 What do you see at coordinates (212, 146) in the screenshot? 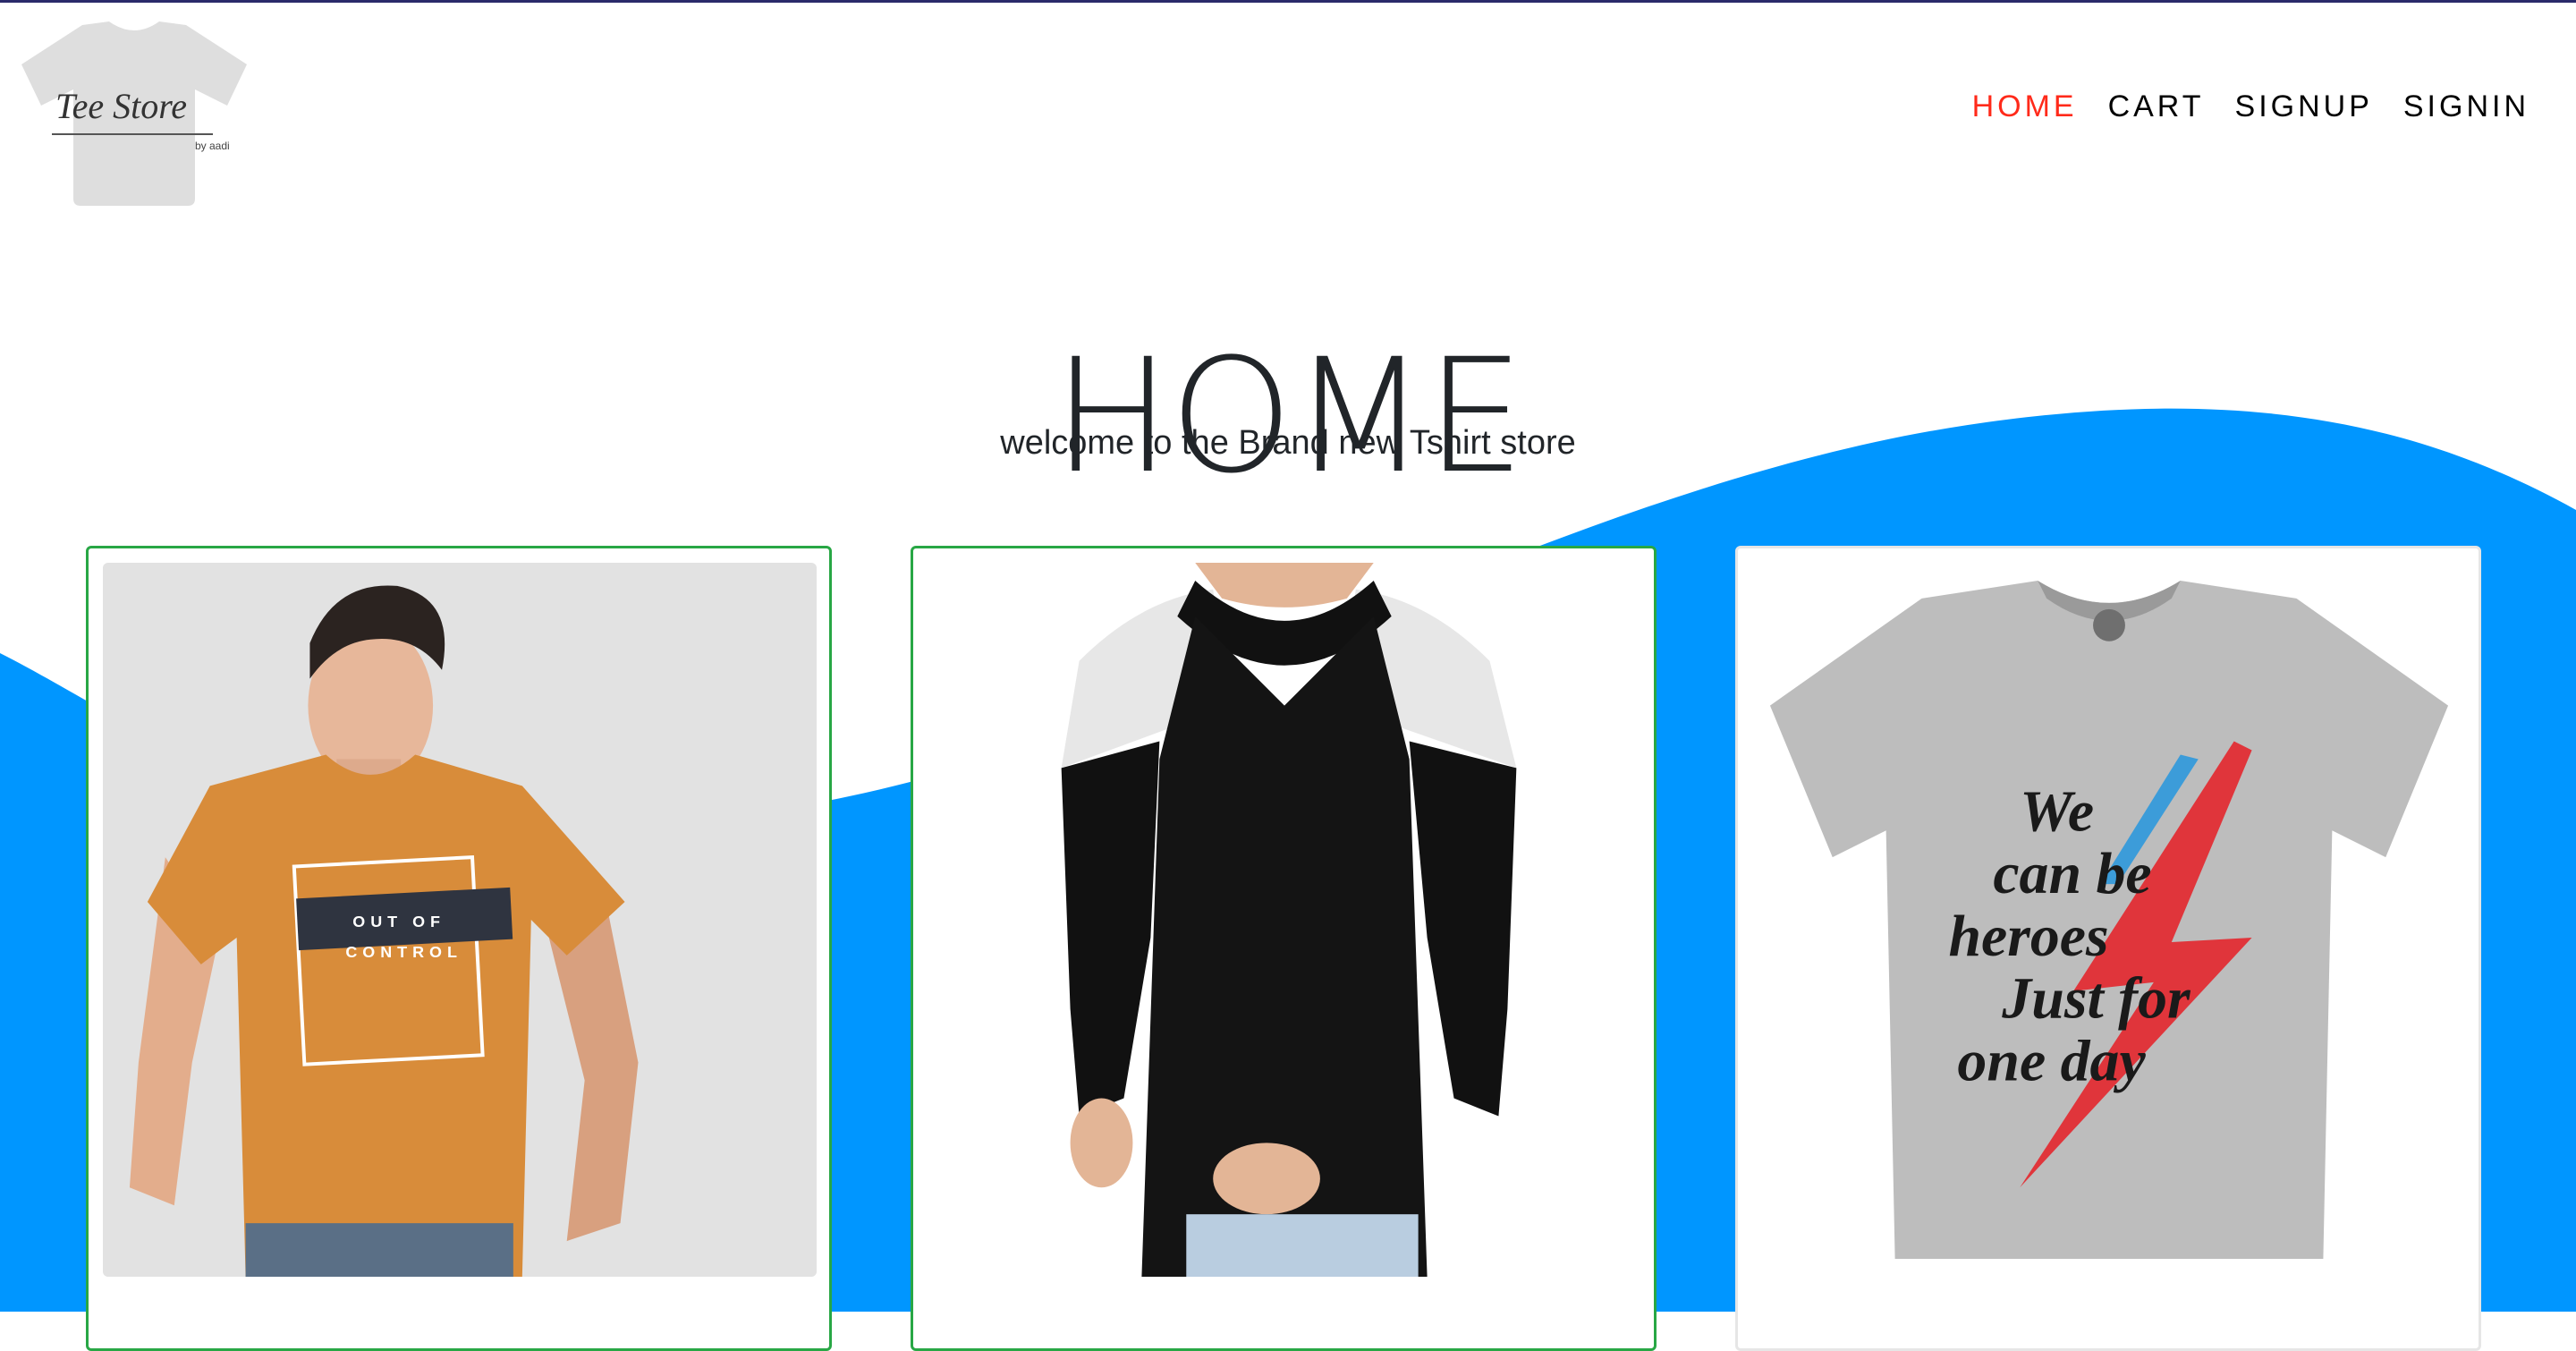
I see `svg-text: by aadi` at bounding box center [212, 146].